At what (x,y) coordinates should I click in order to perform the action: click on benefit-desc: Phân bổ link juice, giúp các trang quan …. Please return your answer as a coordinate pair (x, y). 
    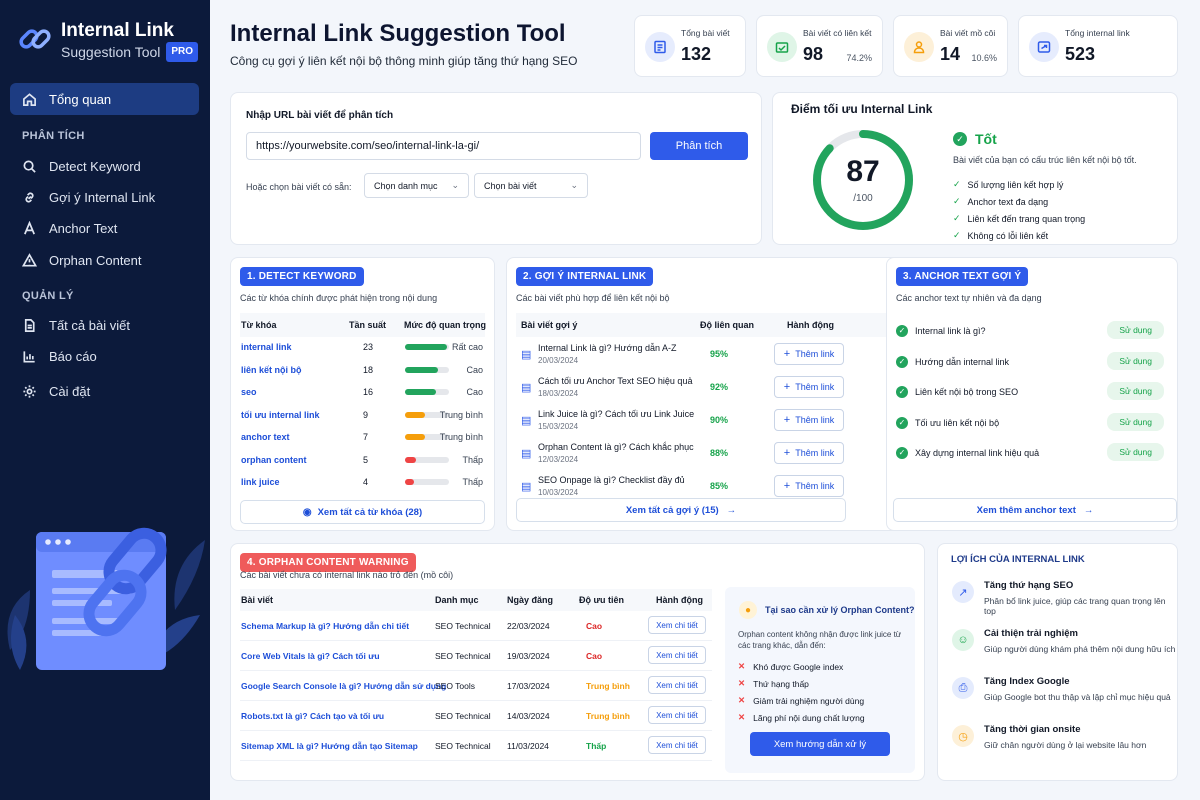
    Looking at the image, I should click on (1075, 606).